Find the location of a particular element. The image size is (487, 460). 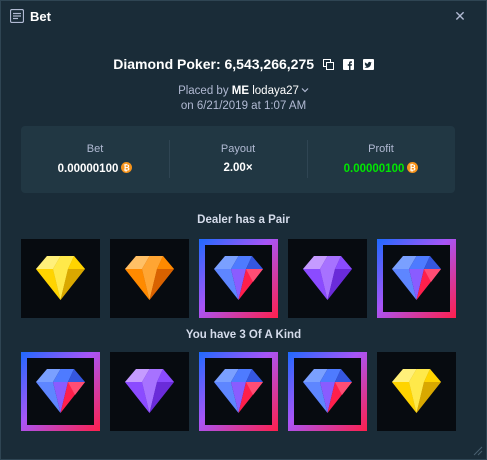

profit-stat: Profit 0.00000100 ₿ is located at coordinates (381, 159).